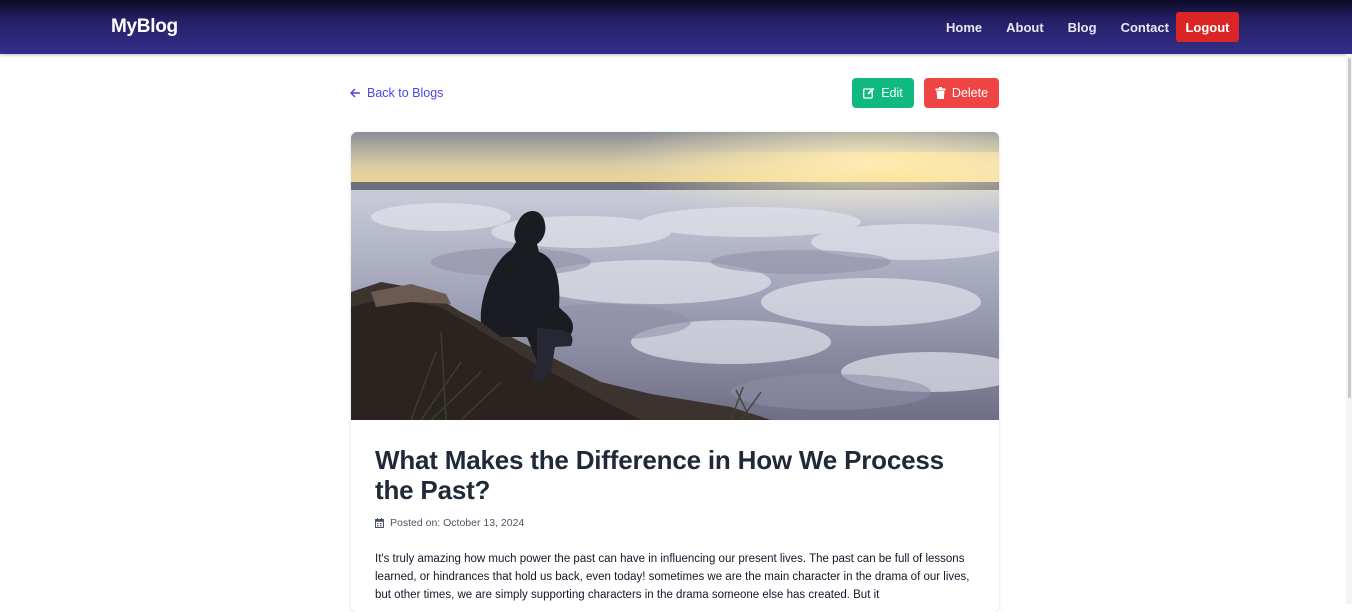  What do you see at coordinates (1082, 27) in the screenshot?
I see `nav-blog: Blog` at bounding box center [1082, 27].